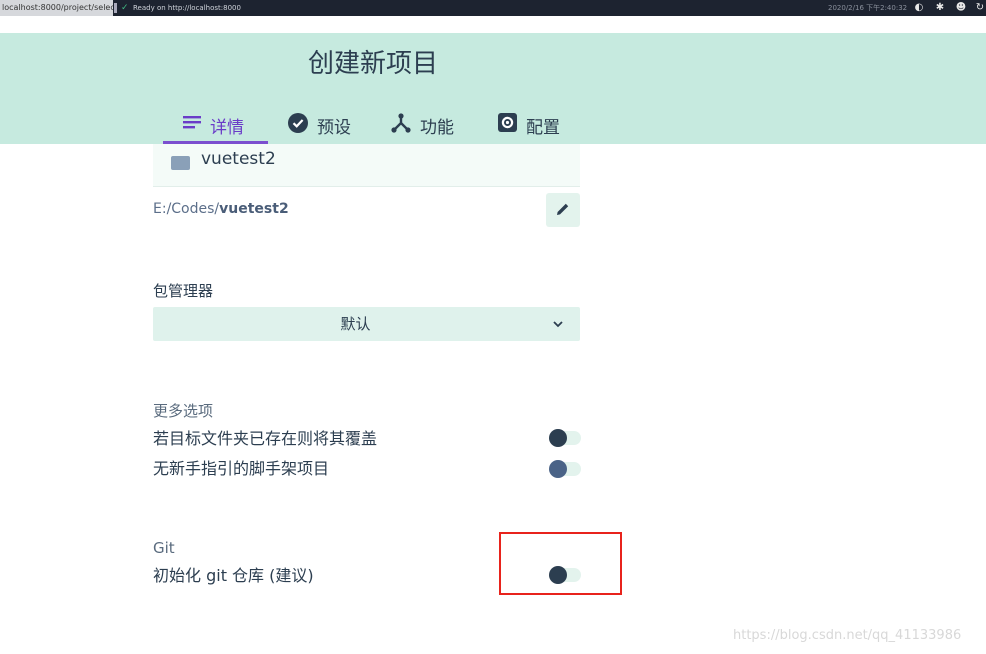  I want to click on address-bar-separator, so click(115, 8).